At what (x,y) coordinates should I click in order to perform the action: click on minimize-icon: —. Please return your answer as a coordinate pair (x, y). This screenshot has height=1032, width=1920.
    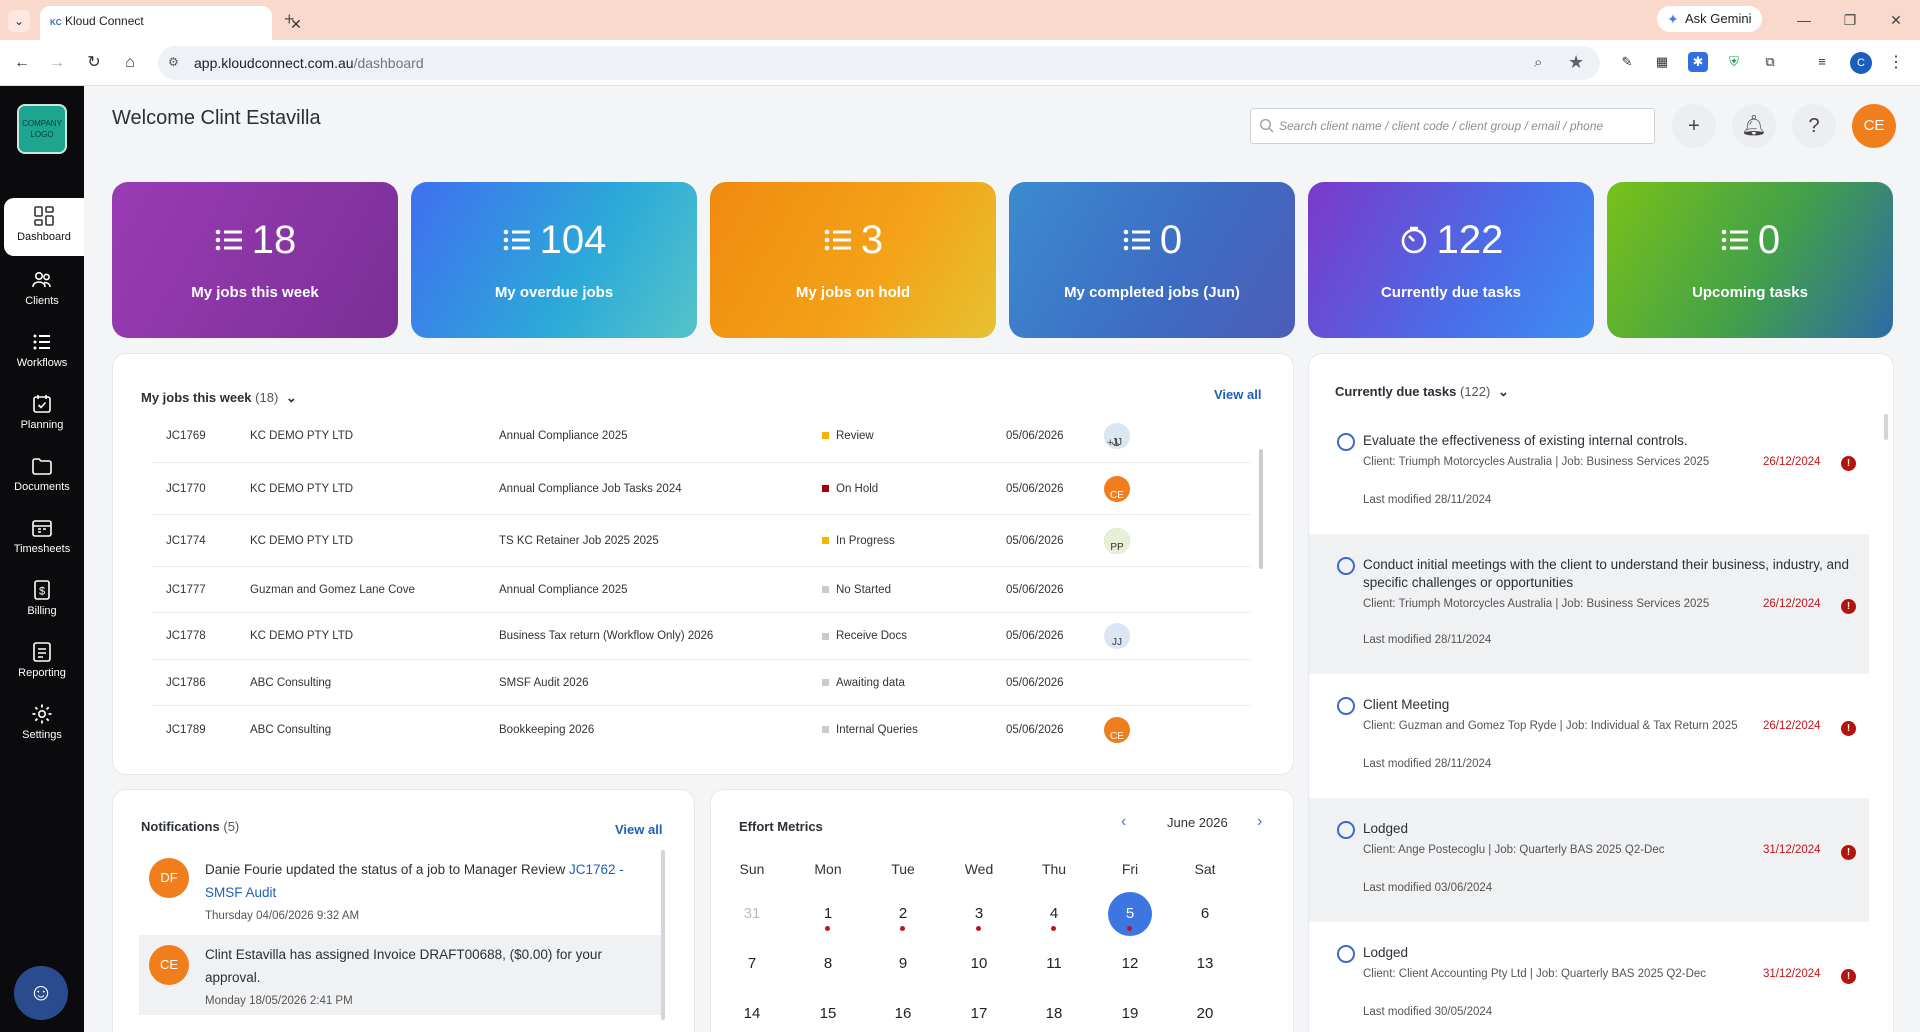
    Looking at the image, I should click on (1804, 20).